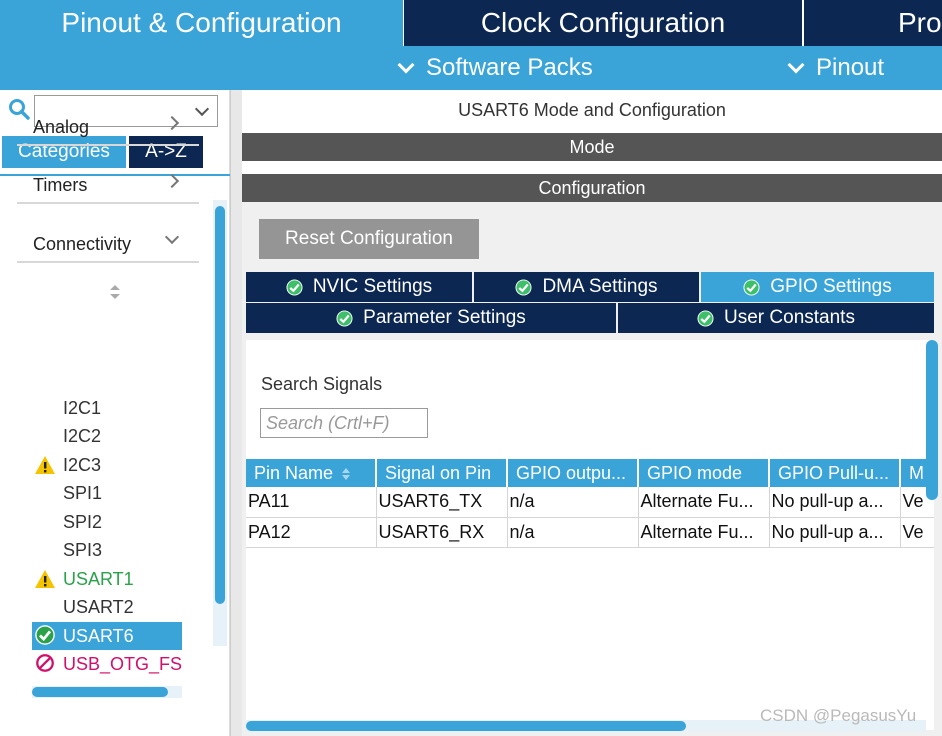 This screenshot has height=736, width=942. Describe the element at coordinates (107, 493) in the screenshot. I see `peripheral-spi1: SPI1` at that location.